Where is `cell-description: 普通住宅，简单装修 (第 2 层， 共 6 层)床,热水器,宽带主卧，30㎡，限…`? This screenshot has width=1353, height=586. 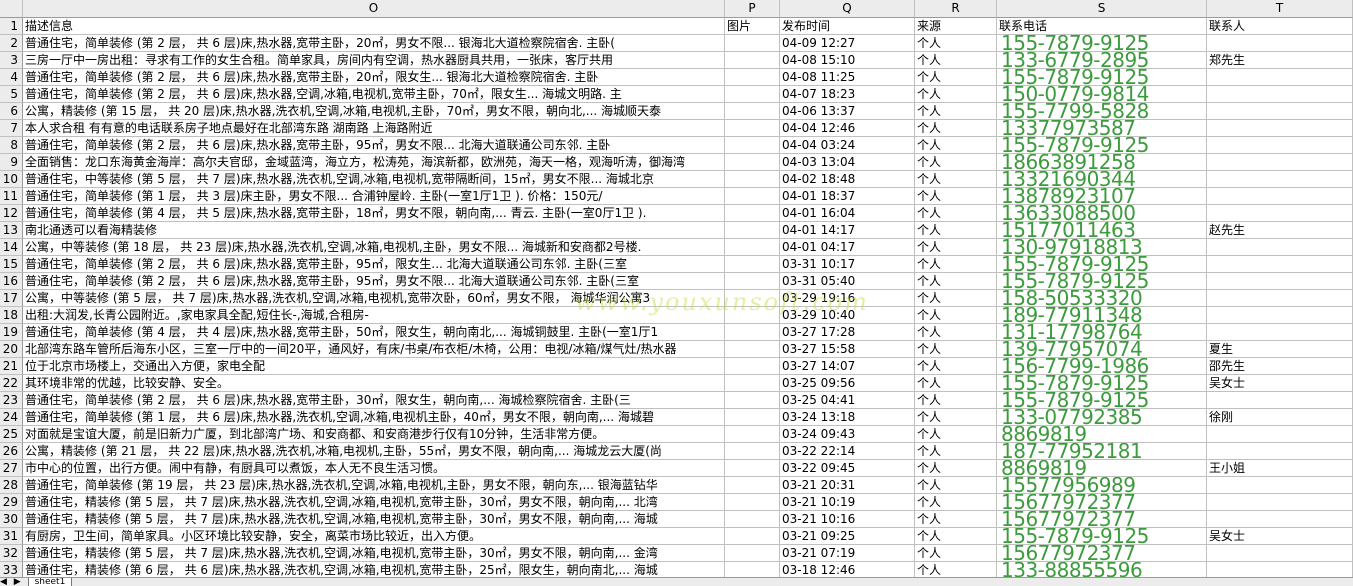
cell-description: 普通住宅，简单装修 (第 2 层， 共 6 层)床,热水器,宽带主卧，30㎡，限… is located at coordinates (374, 400).